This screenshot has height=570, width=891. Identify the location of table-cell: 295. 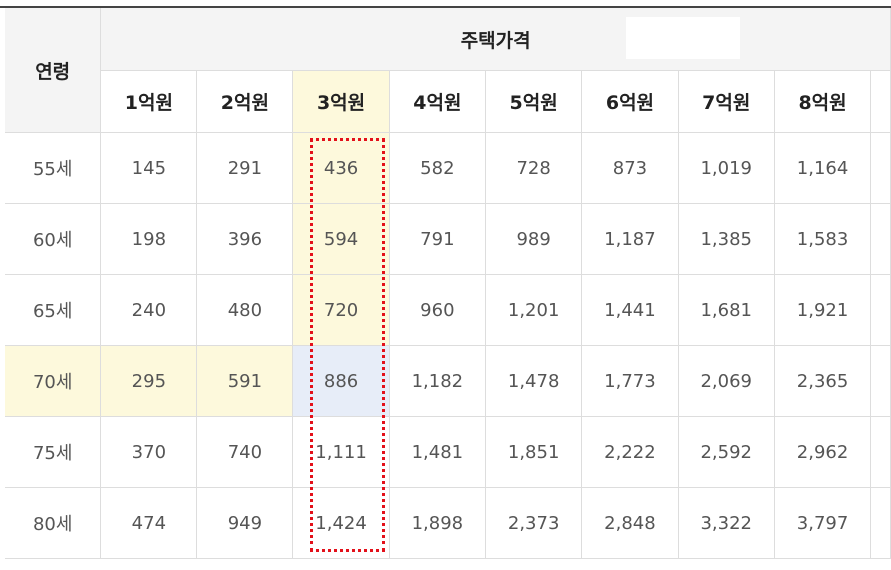
(149, 381).